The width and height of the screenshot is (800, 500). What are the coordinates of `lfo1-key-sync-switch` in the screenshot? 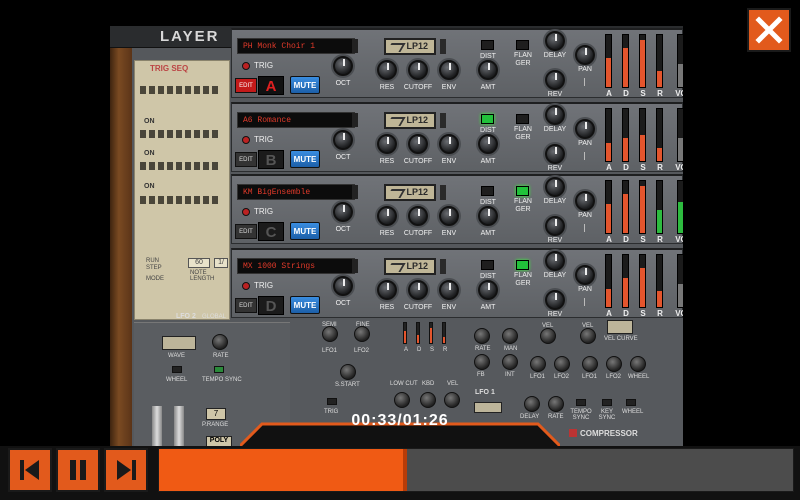 It's located at (607, 402).